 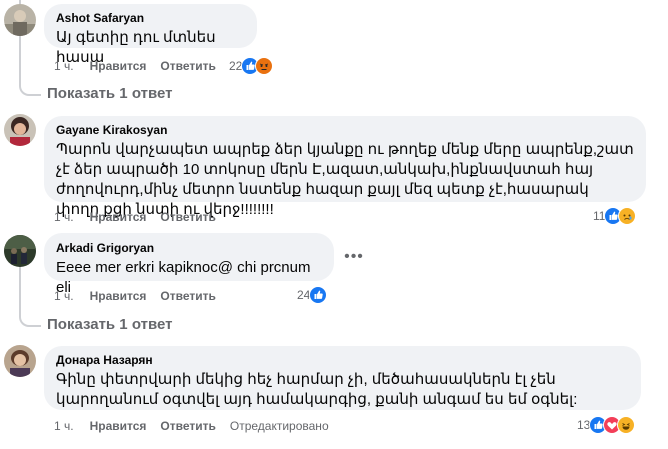 I want to click on comment-author: Донара Назарян, so click(x=342, y=360).